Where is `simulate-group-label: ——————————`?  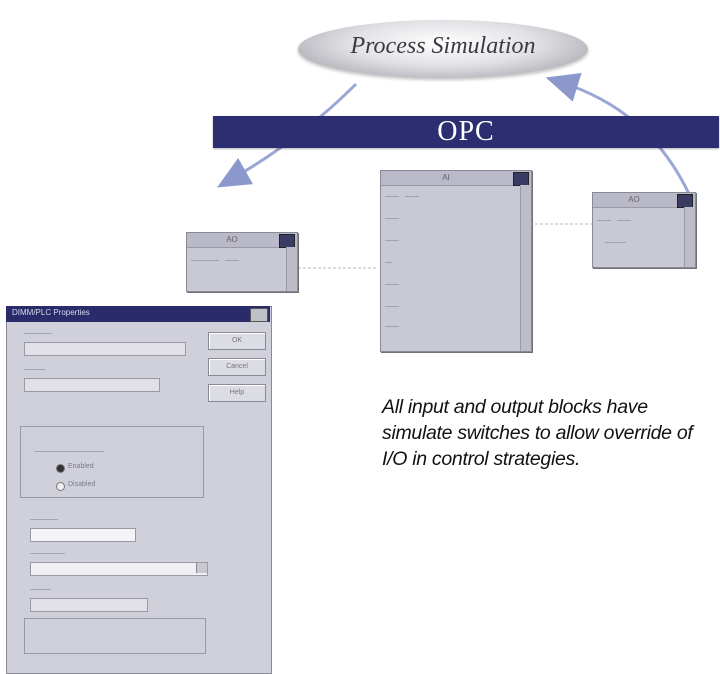 simulate-group-label: —————————— is located at coordinates (69, 451).